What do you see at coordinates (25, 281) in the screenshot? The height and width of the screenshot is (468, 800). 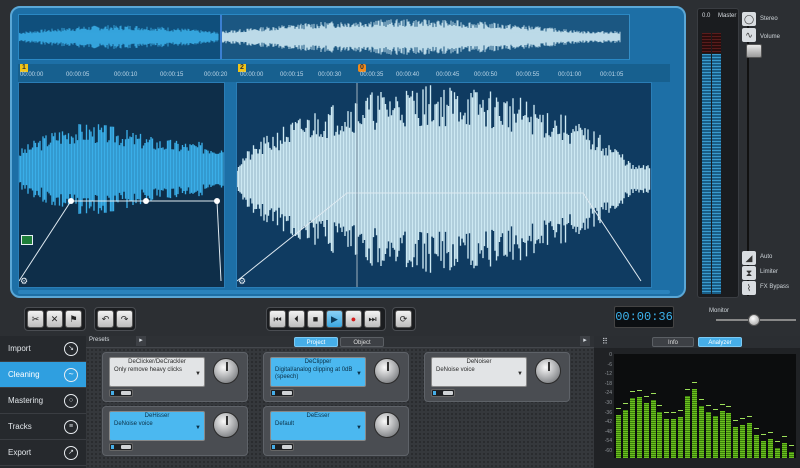 I see `clip-1-settings-icon: ⚙` at bounding box center [25, 281].